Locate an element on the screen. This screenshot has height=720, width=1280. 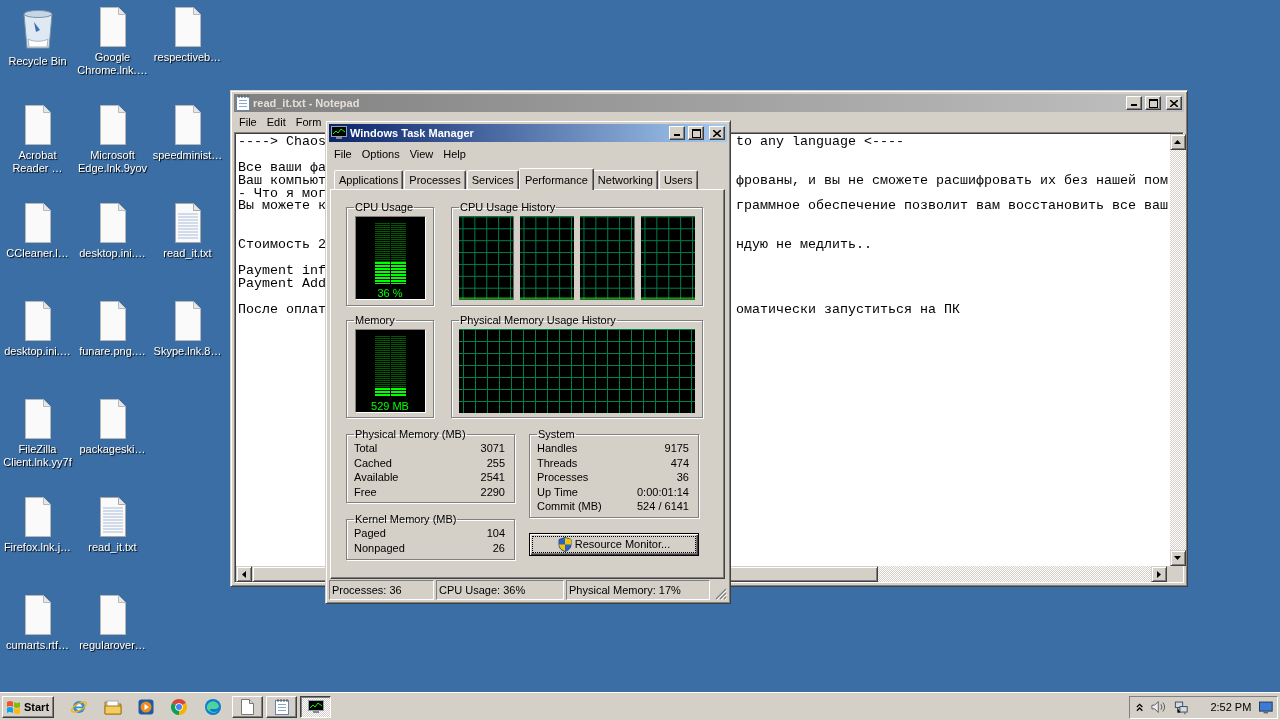
scroll-up-button is located at coordinates (1177, 142).